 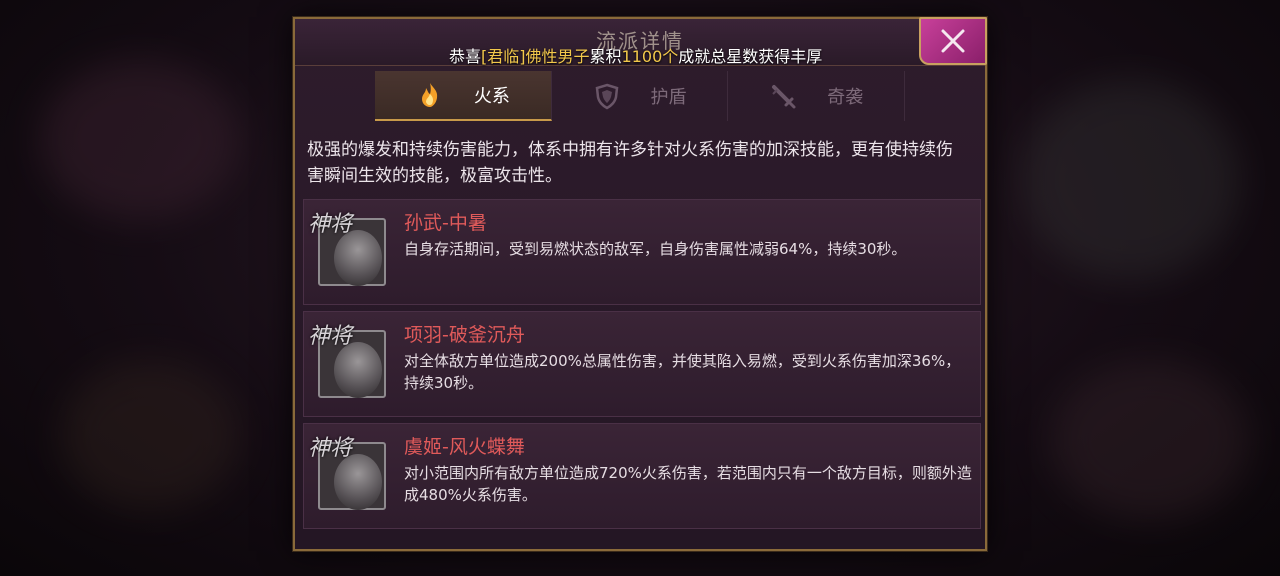 I want to click on tab-label: 护盾, so click(x=668, y=97).